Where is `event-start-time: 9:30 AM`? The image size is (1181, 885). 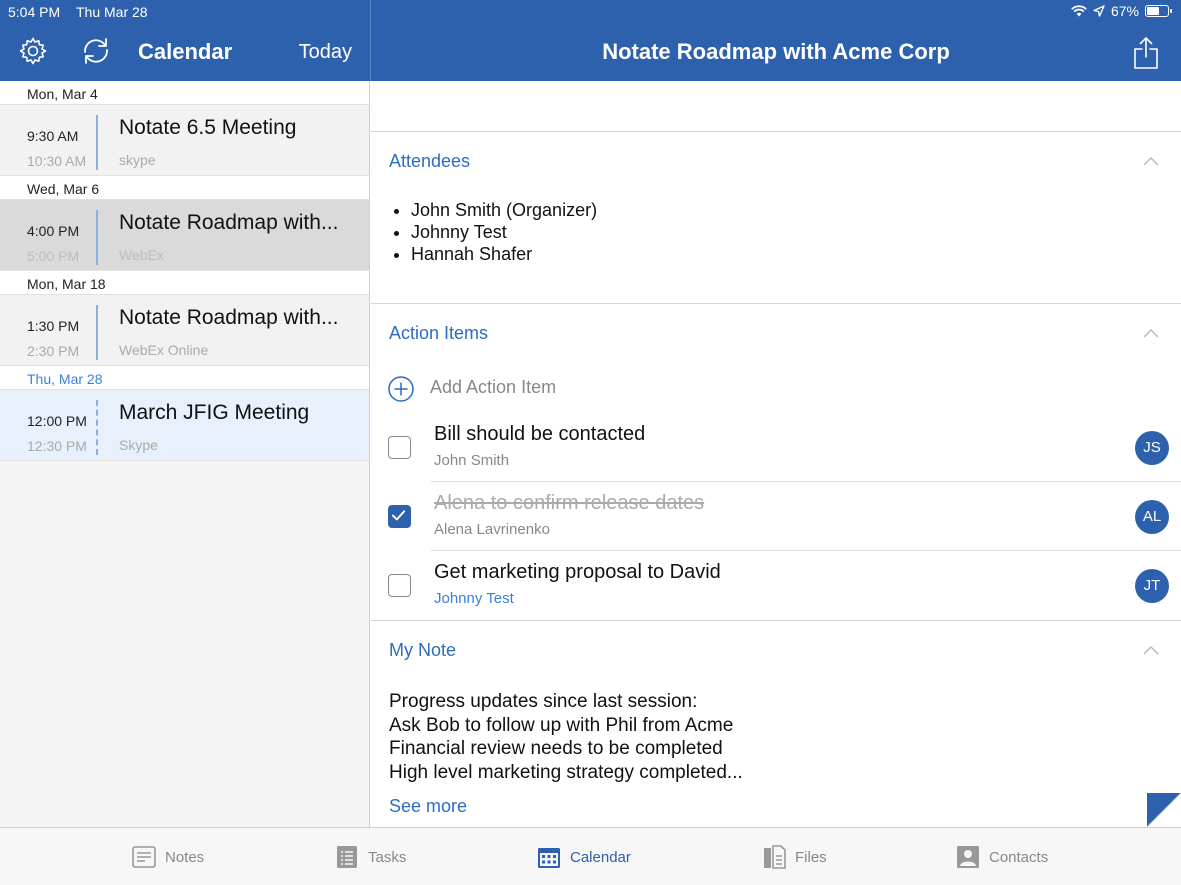 event-start-time: 9:30 AM is located at coordinates (53, 136).